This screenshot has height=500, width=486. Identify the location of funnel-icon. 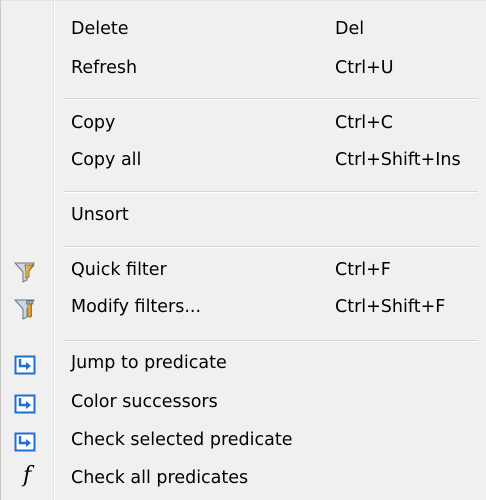
(25, 272).